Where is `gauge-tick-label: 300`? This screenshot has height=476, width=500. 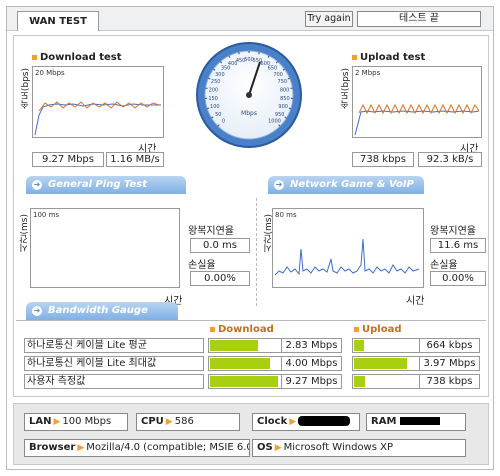
gauge-tick-label: 300 is located at coordinates (220, 75).